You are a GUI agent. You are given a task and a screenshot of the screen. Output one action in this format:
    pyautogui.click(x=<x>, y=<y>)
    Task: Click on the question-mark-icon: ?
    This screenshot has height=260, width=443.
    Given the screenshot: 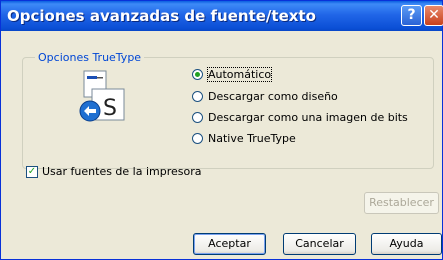 What is the action you would take?
    pyautogui.click(x=411, y=15)
    